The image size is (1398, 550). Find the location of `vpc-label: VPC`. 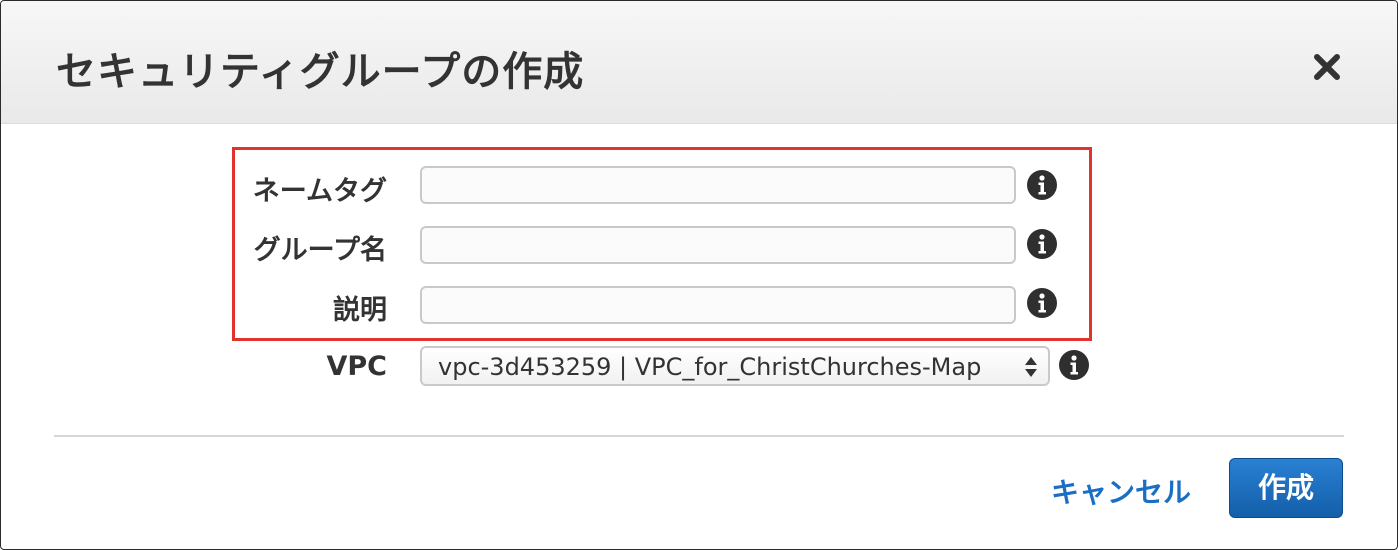

vpc-label: VPC is located at coordinates (357, 366).